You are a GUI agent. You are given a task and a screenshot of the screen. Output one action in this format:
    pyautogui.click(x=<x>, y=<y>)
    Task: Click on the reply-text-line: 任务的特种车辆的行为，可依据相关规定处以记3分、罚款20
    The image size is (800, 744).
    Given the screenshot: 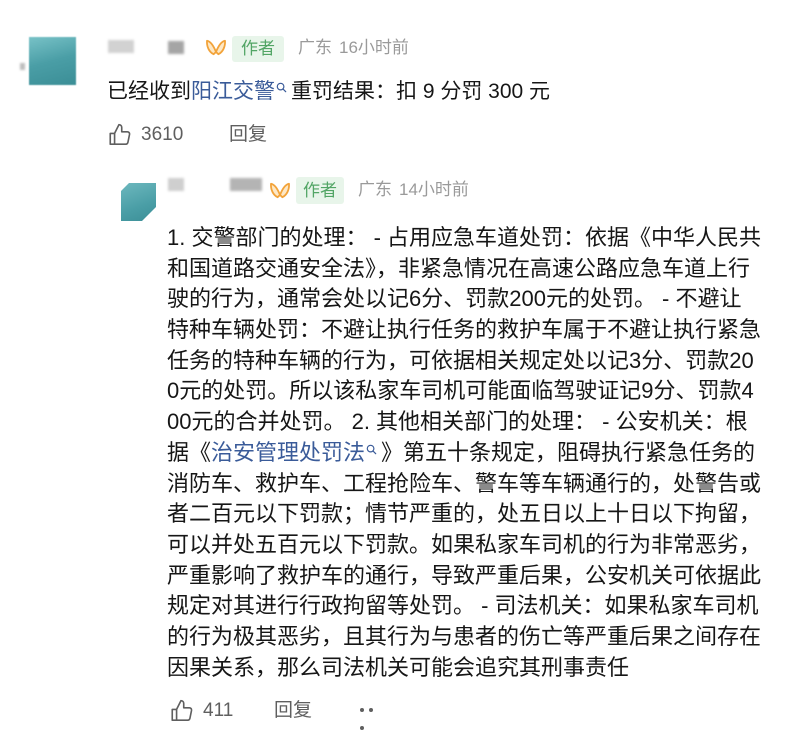 What is the action you would take?
    pyautogui.click(x=479, y=361)
    